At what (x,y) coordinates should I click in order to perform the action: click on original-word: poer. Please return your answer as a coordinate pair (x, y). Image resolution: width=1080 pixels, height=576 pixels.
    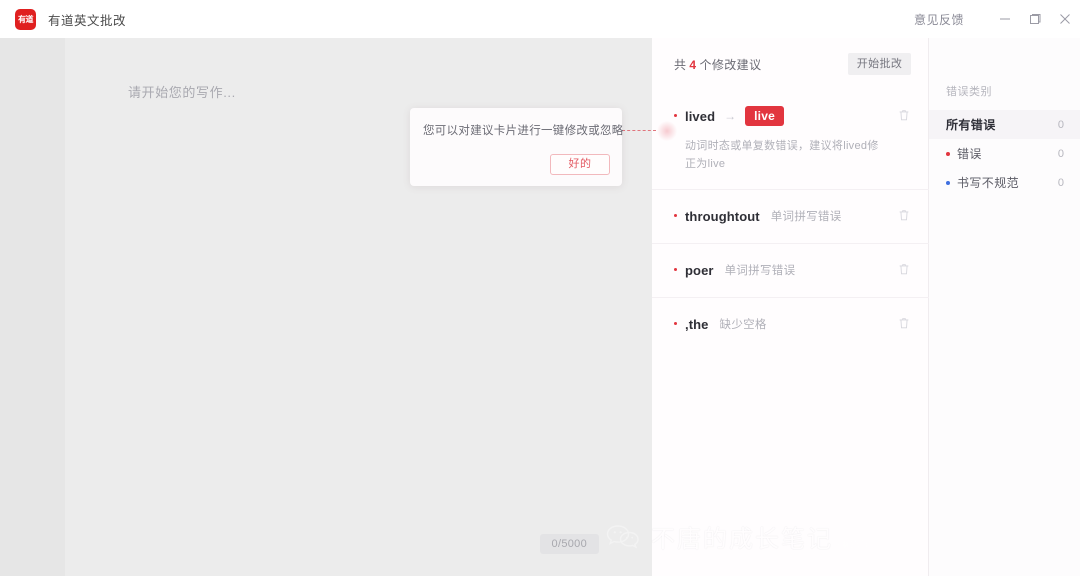
    Looking at the image, I should click on (699, 270).